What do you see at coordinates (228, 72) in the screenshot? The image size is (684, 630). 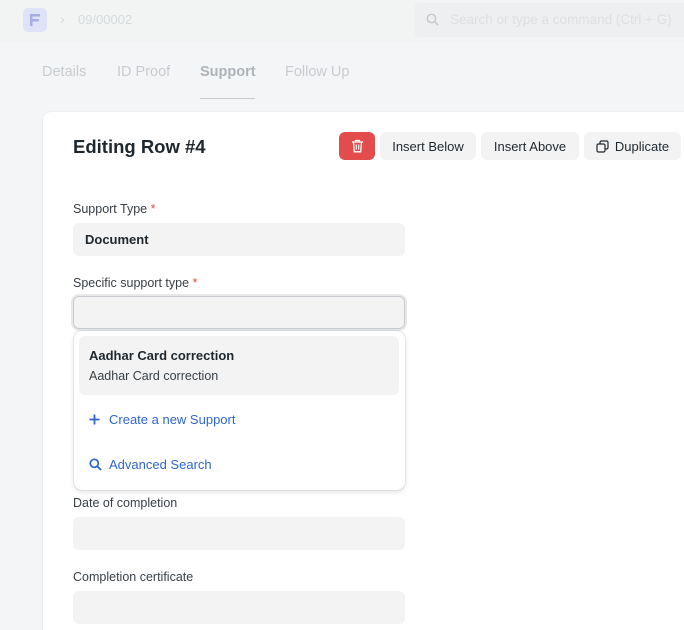 I see `tab-support: Support` at bounding box center [228, 72].